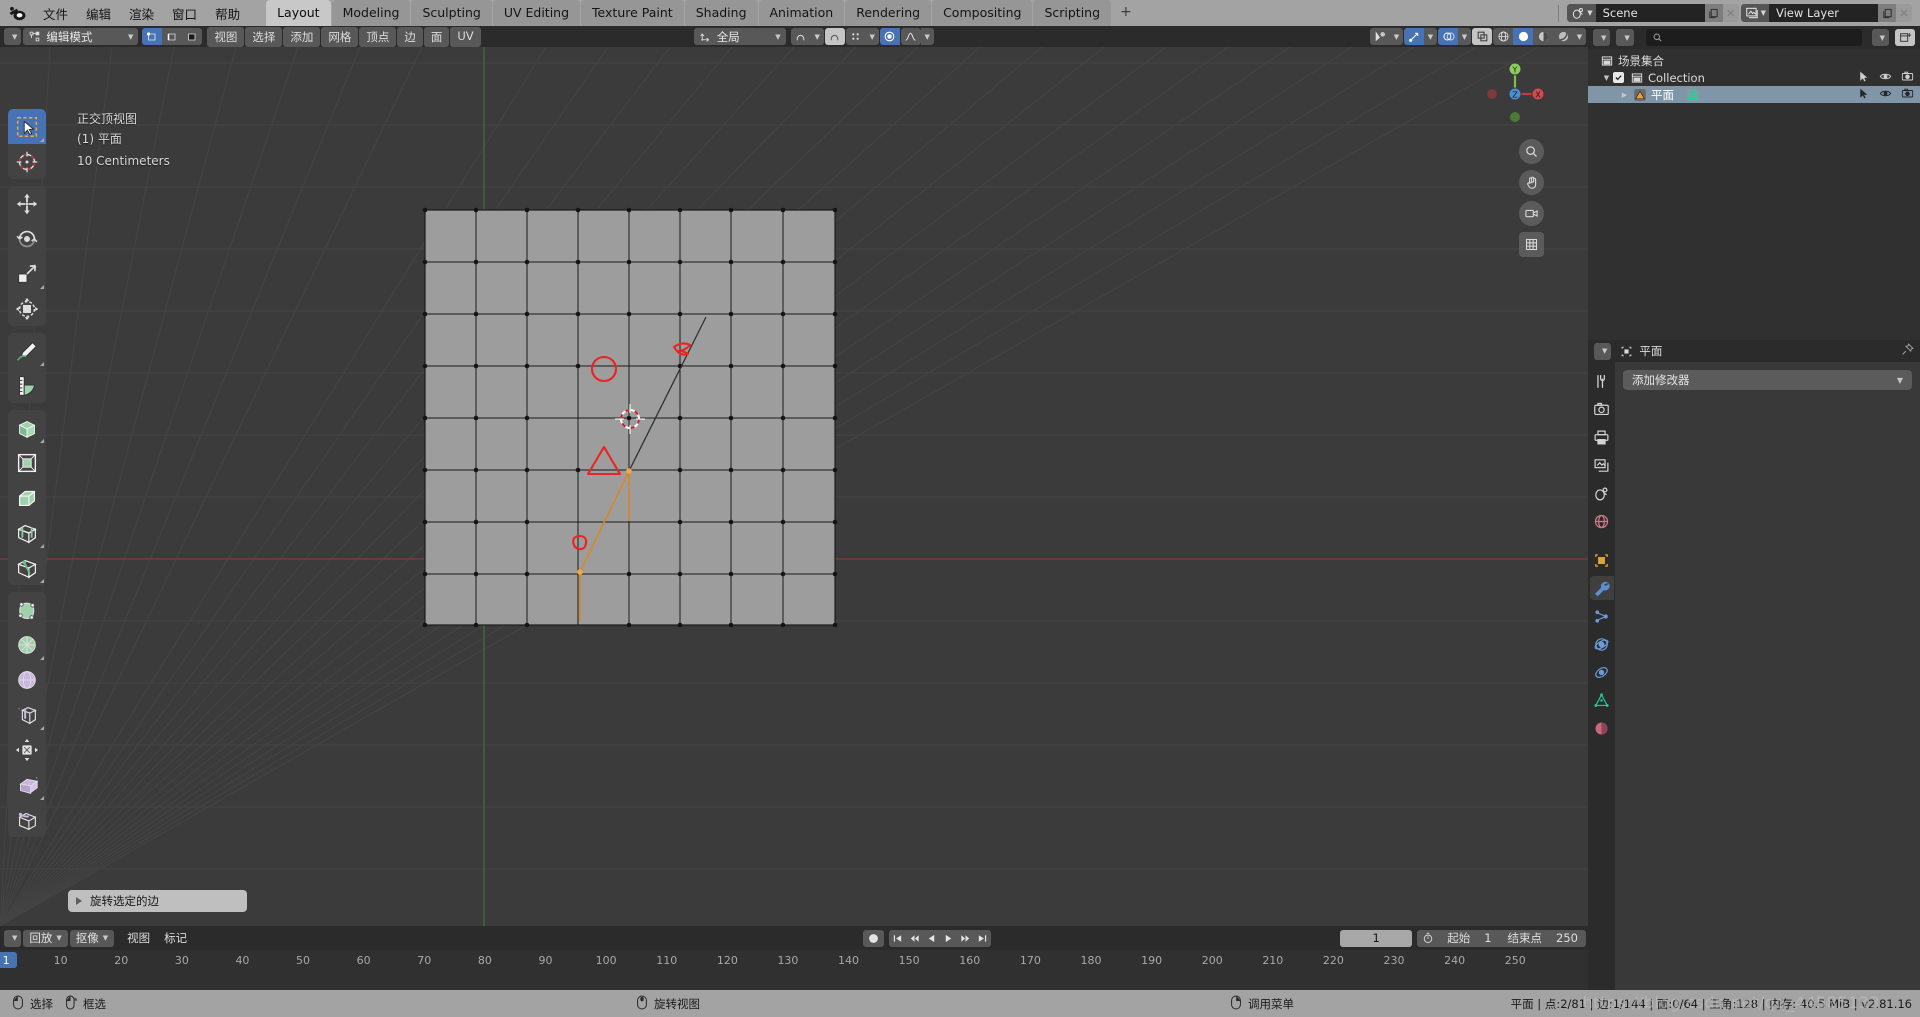 The width and height of the screenshot is (1920, 1017). Describe the element at coordinates (1448, 36) in the screenshot. I see `overlays-icon` at that location.